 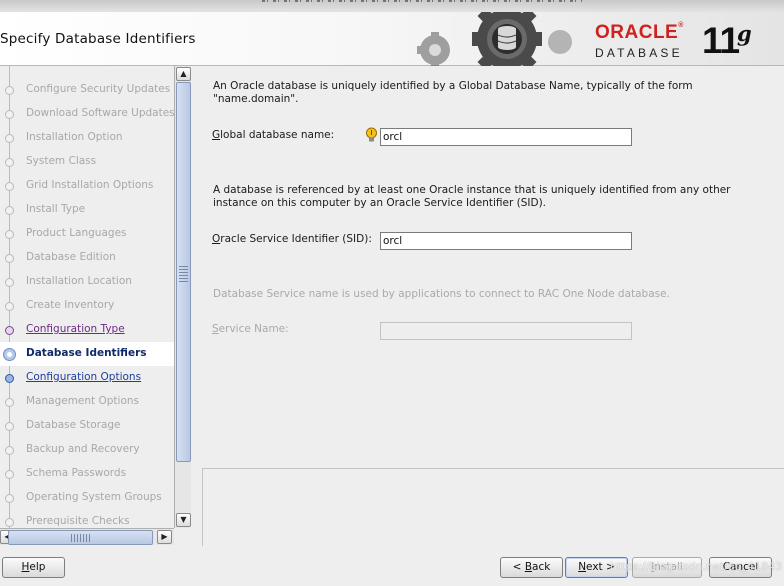 I want to click on scroll-down-arrow-icon: ▼, so click(x=183, y=520).